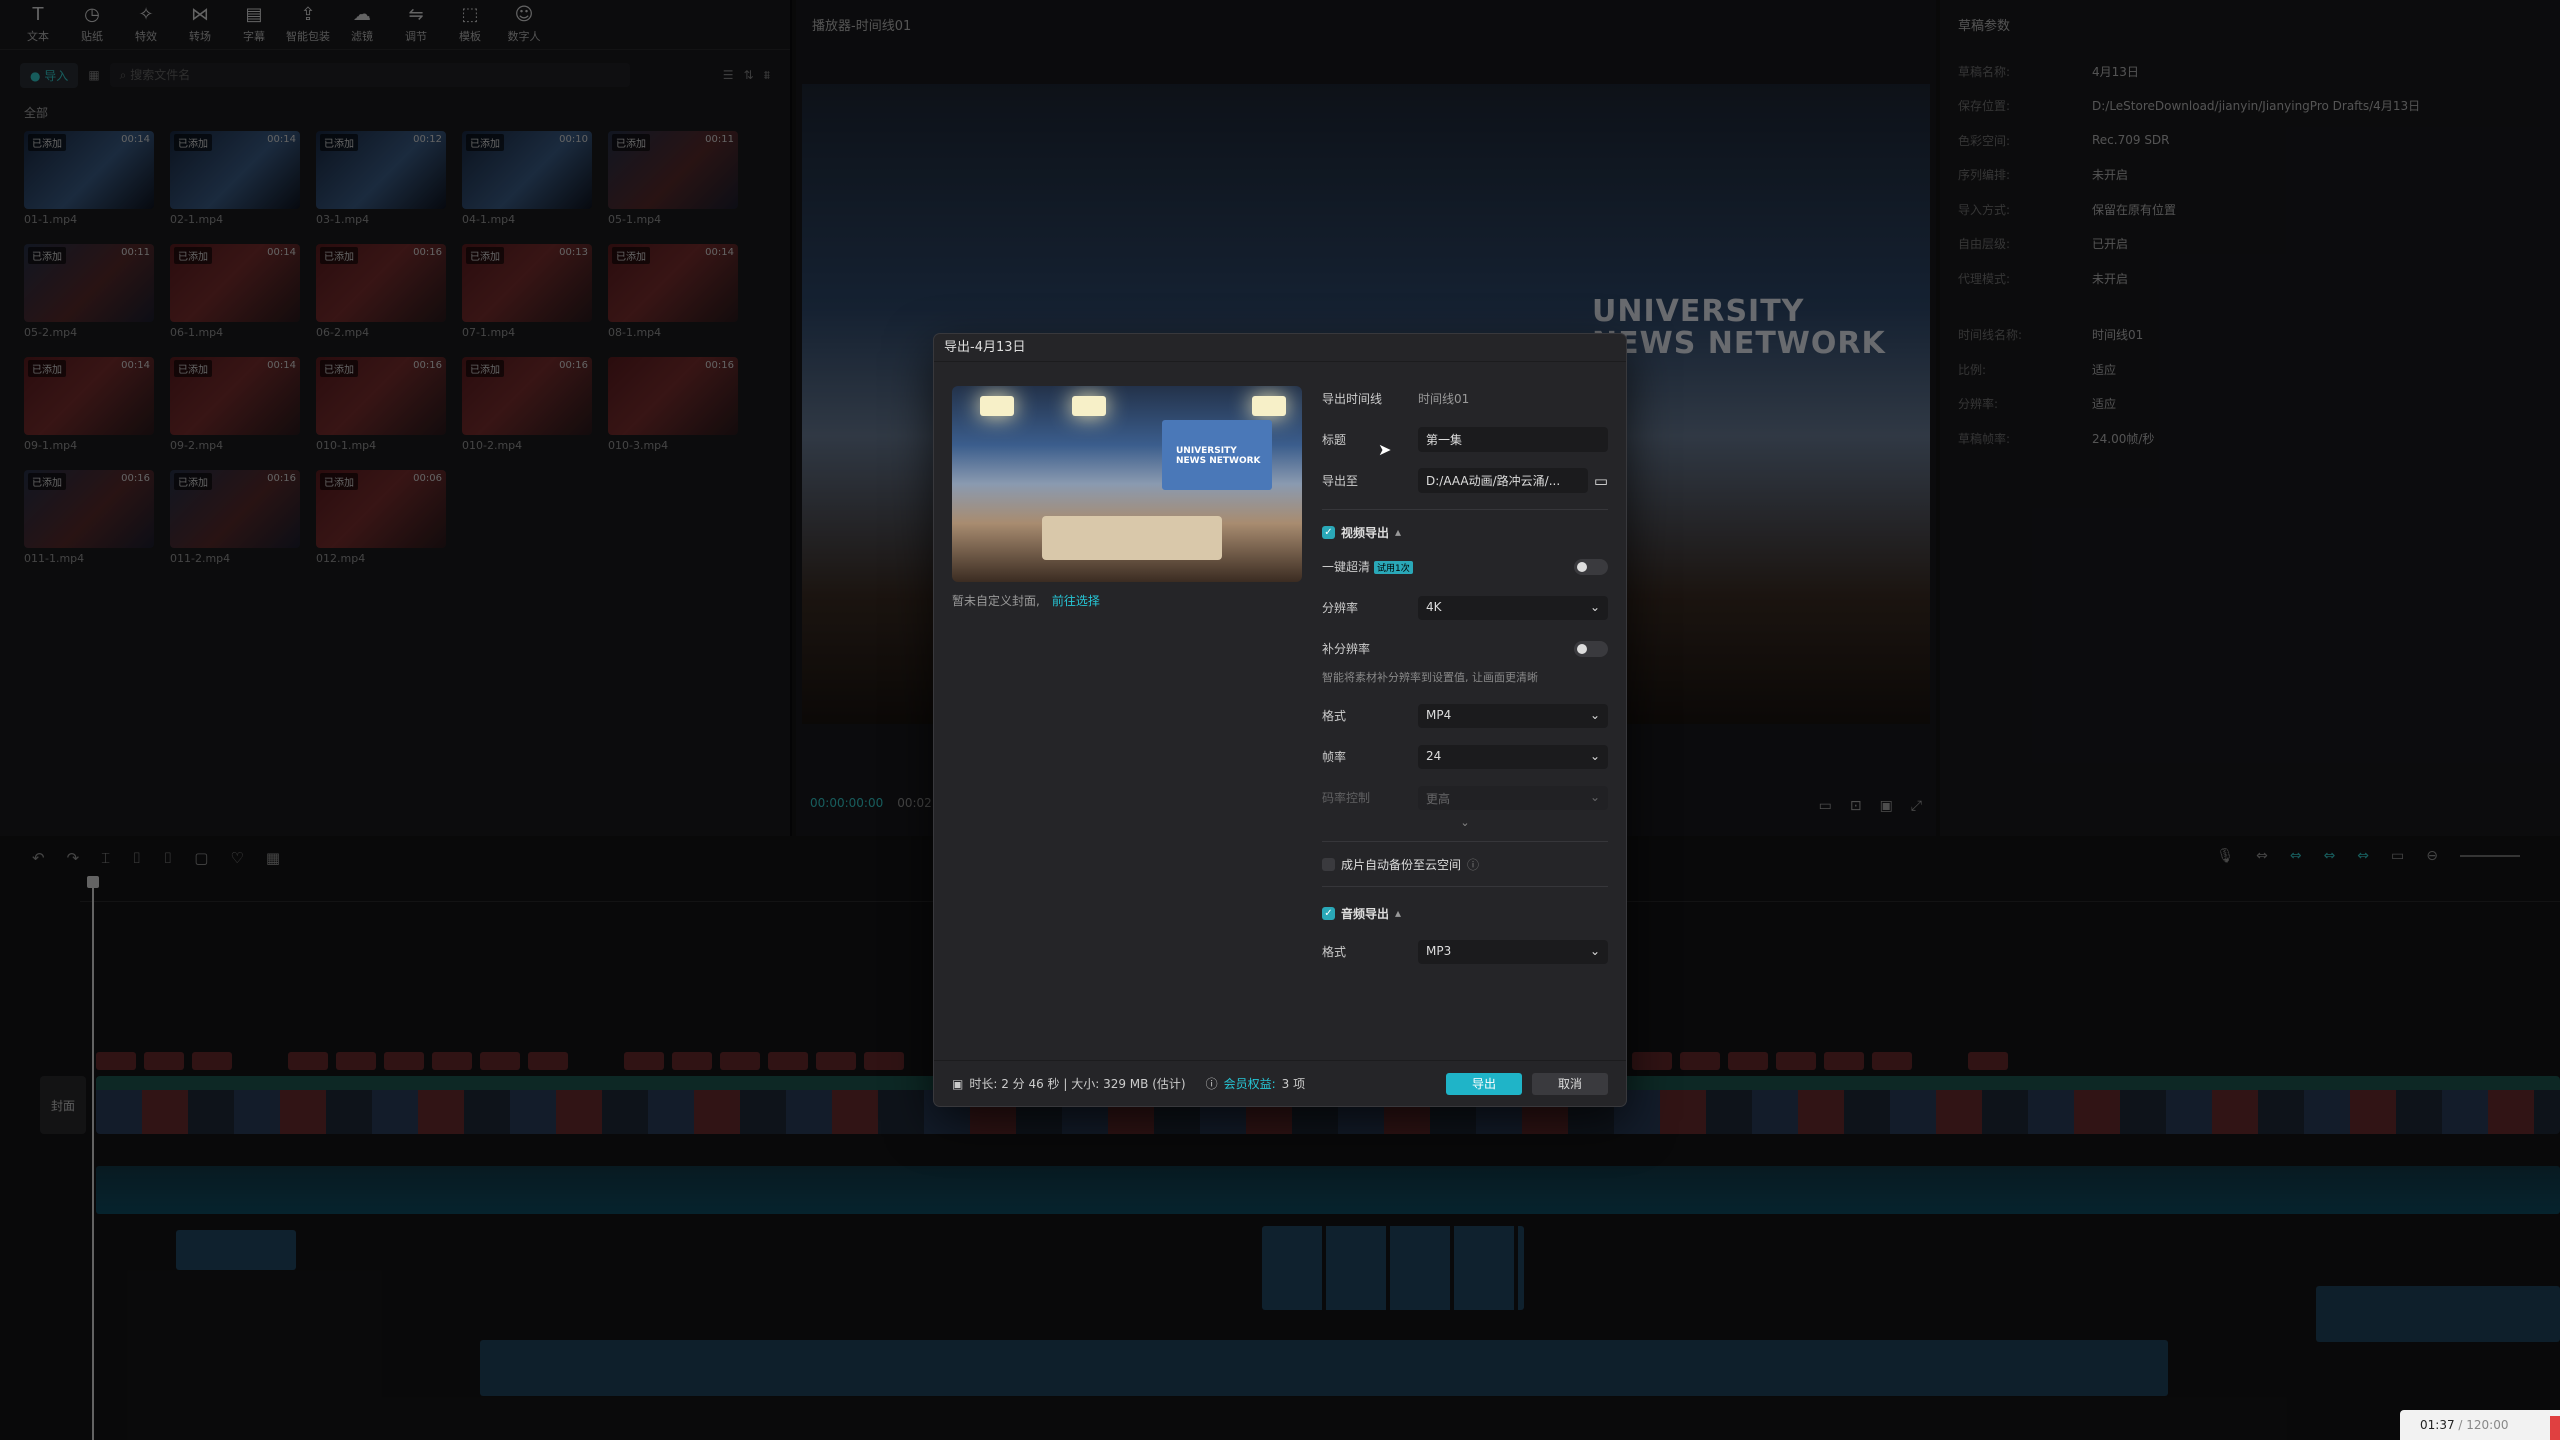 The width and height of the screenshot is (2560, 1440). Describe the element at coordinates (49, 75) in the screenshot. I see `import-button: ● 导入` at that location.